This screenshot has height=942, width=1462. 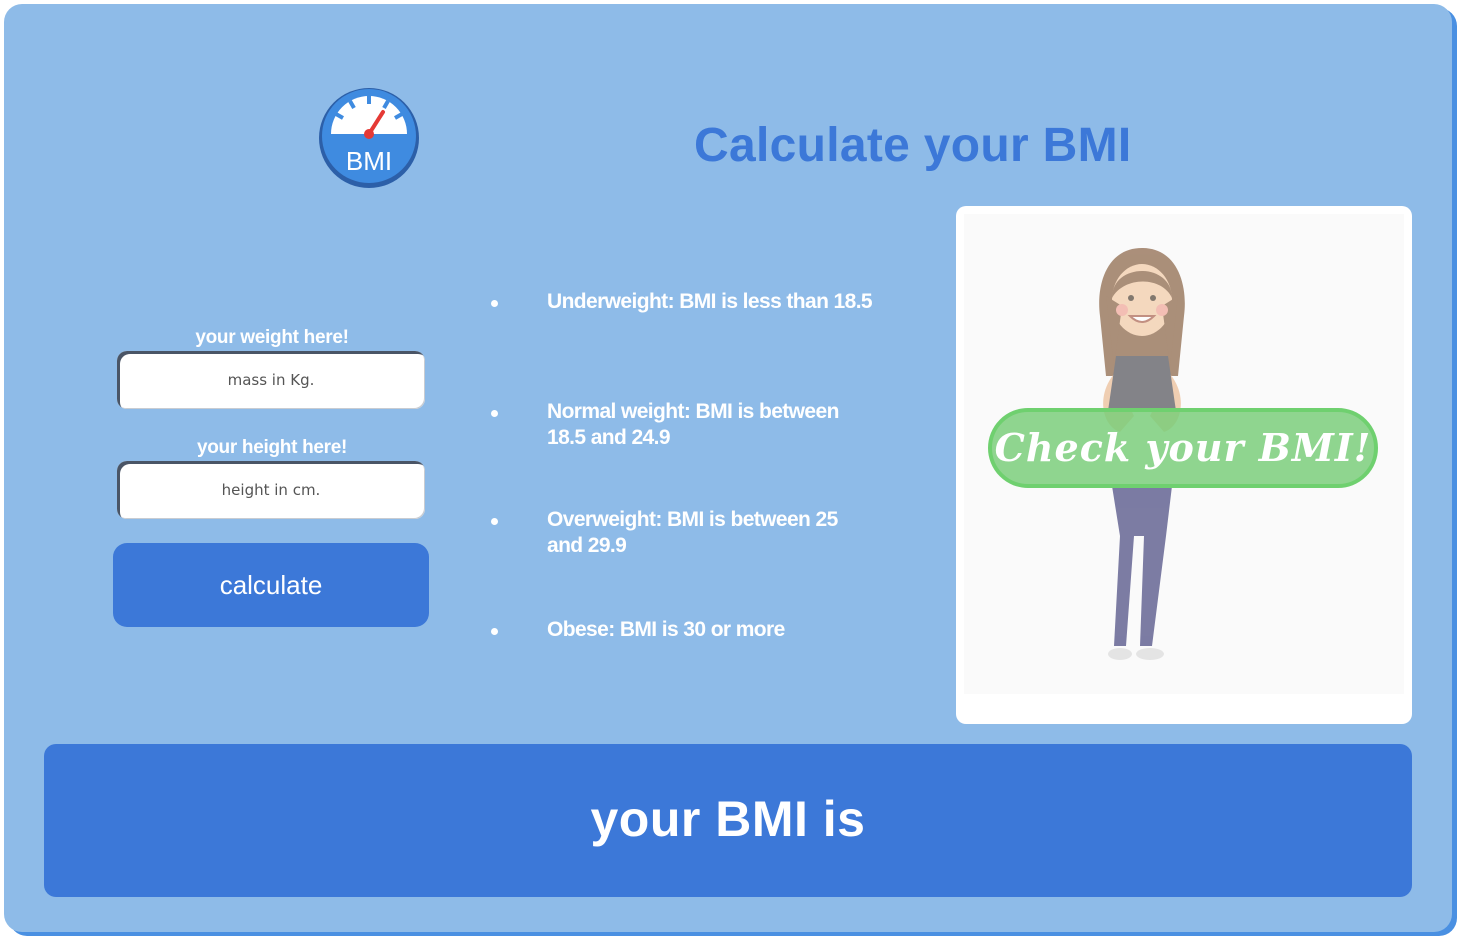 What do you see at coordinates (369, 138) in the screenshot?
I see `bmi-gauge-logo: BMI` at bounding box center [369, 138].